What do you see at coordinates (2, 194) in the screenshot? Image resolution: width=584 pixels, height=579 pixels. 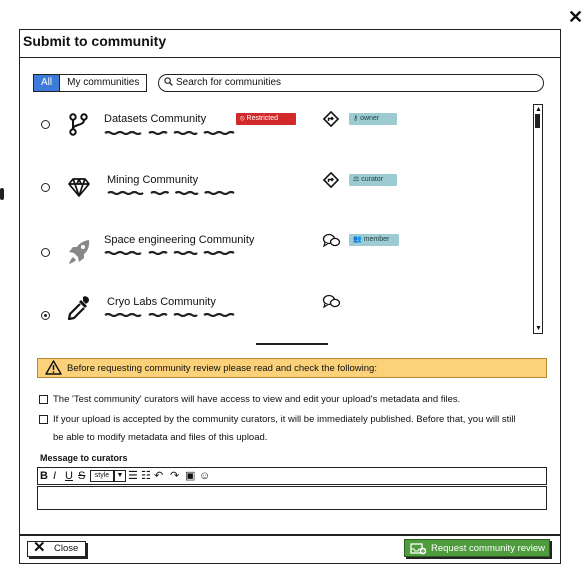 I see `page-edge-mark` at bounding box center [2, 194].